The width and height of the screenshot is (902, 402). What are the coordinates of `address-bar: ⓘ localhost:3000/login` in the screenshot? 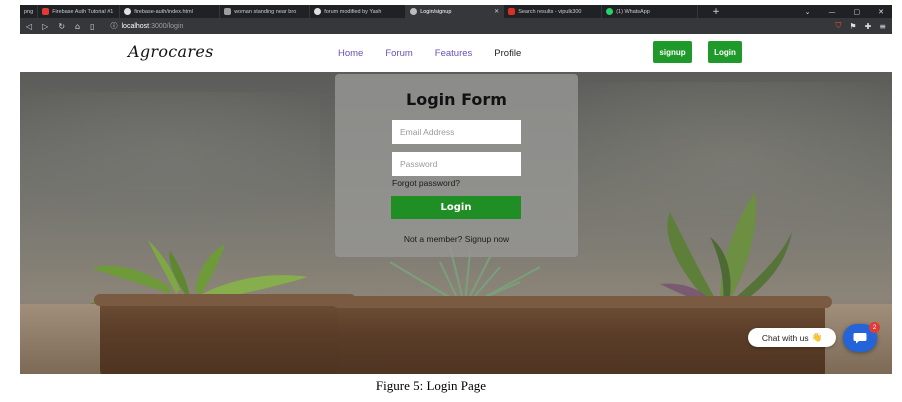 It's located at (147, 26).